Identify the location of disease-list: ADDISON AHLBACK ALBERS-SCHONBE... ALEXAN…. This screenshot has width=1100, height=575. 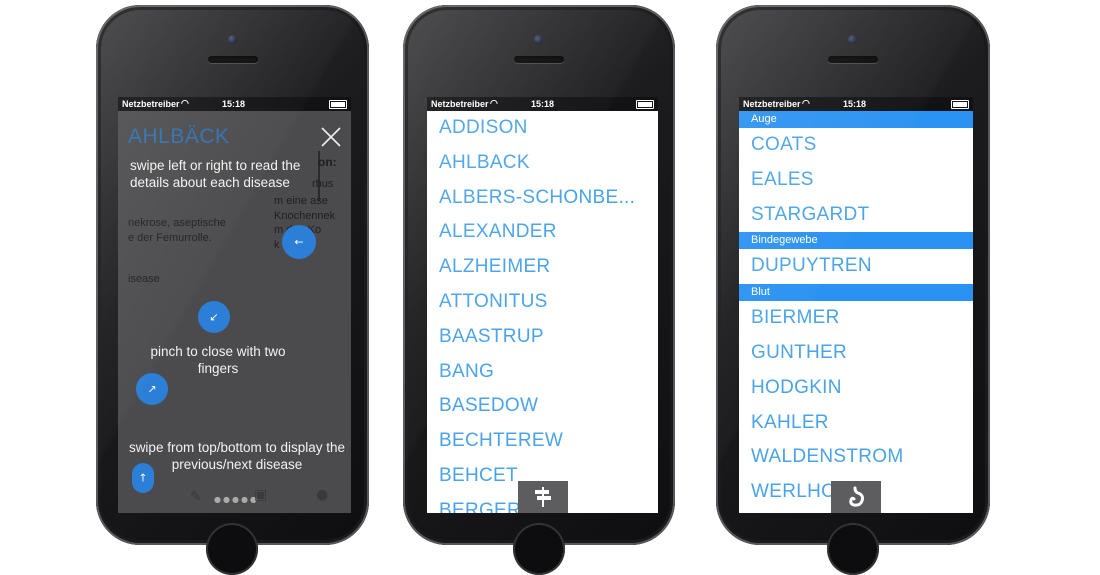
(542, 312).